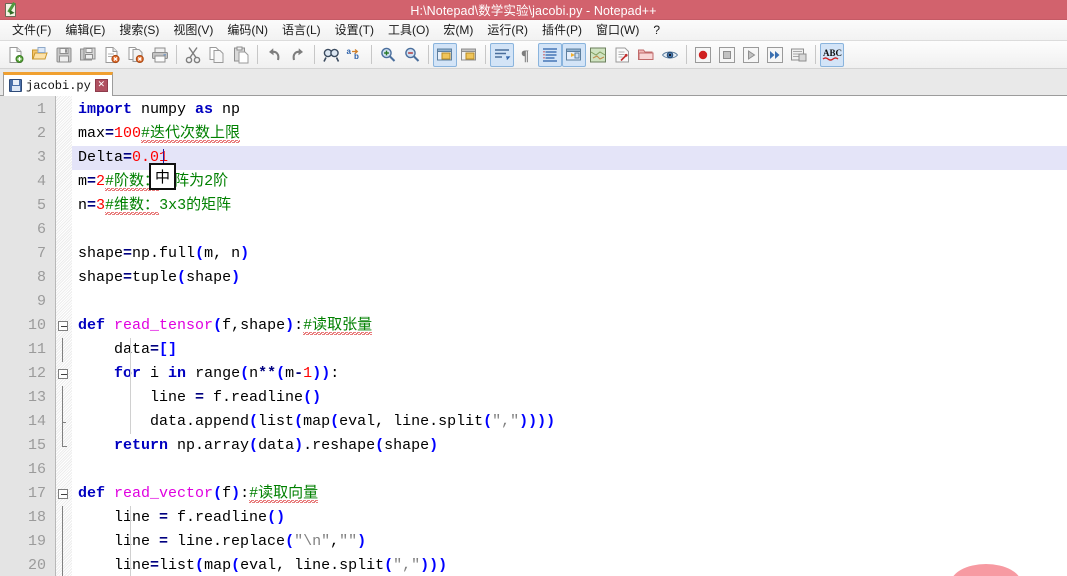 The image size is (1067, 576). Describe the element at coordinates (36, 325) in the screenshot. I see `line-number: 10` at that location.